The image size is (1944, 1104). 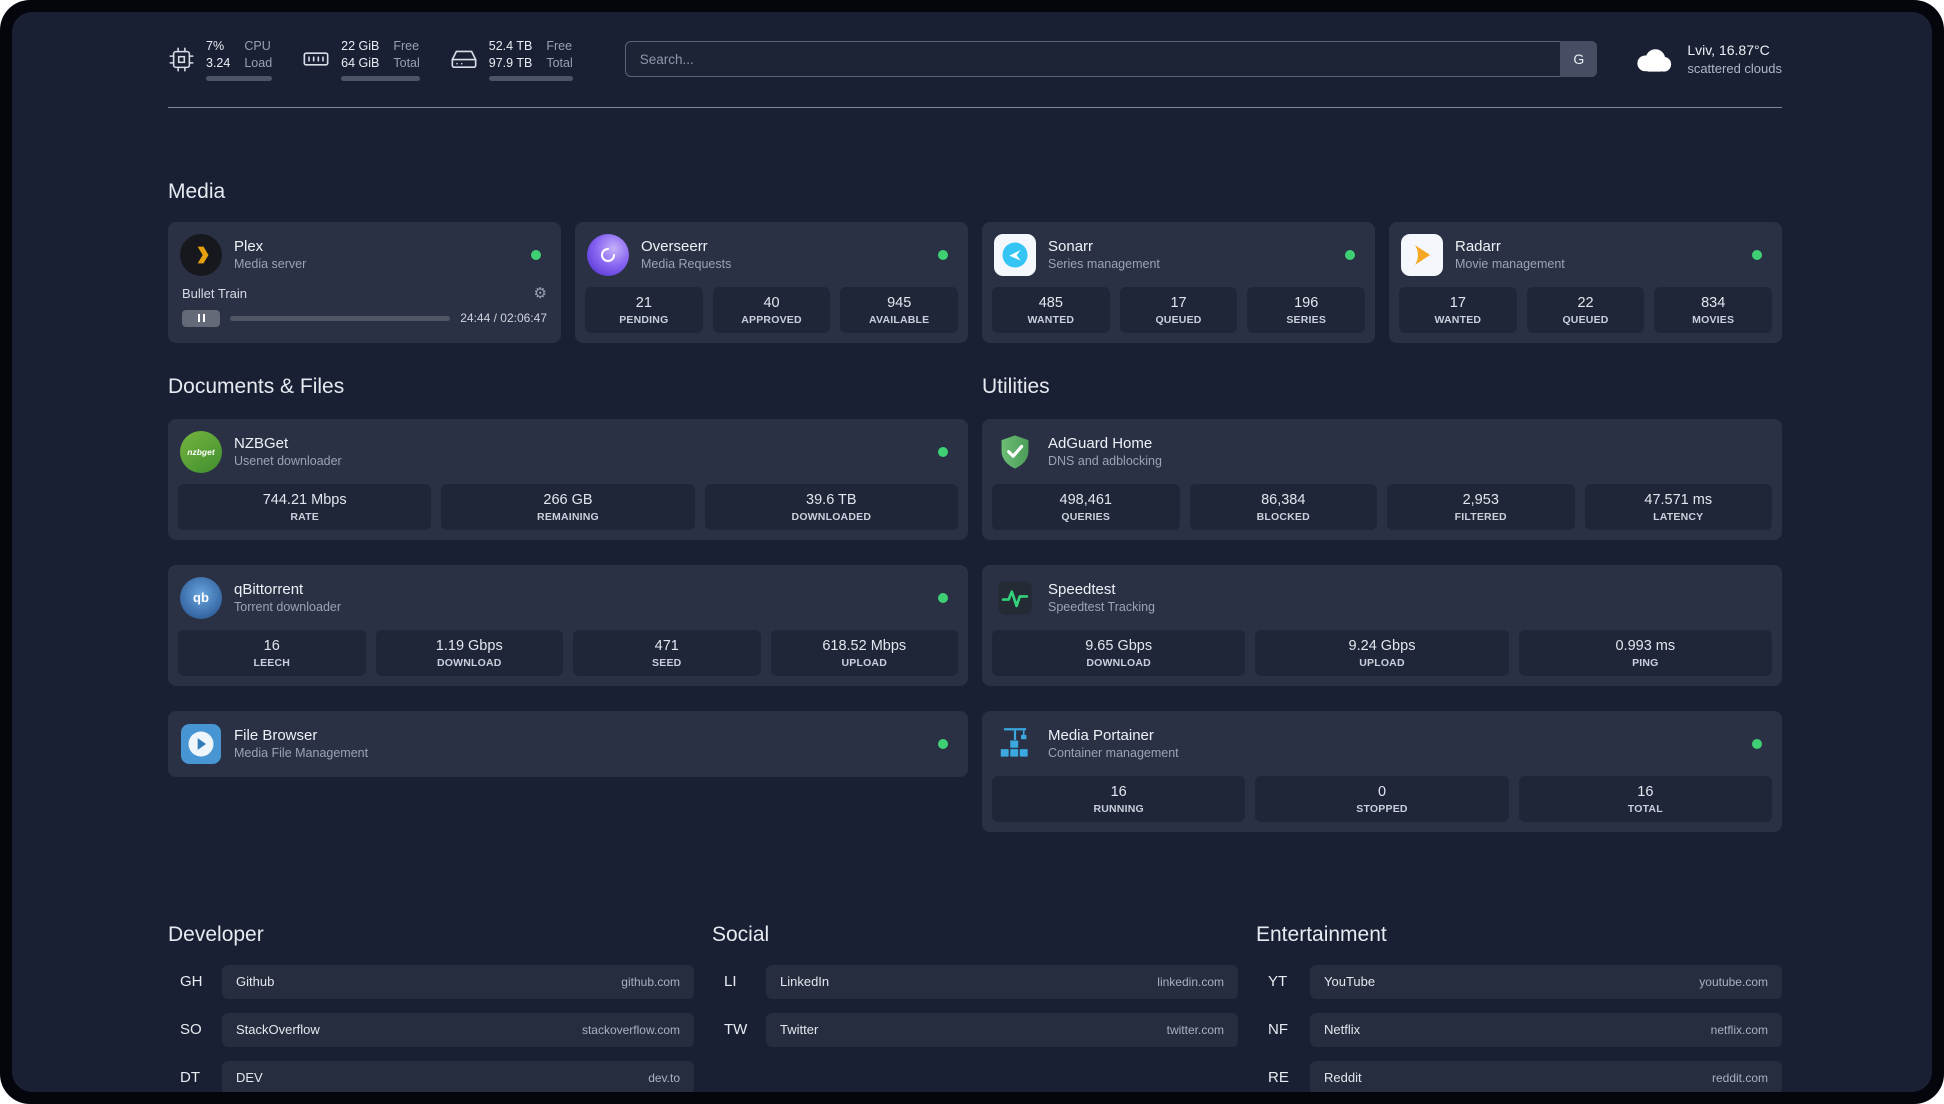 I want to click on stat-label: UPLOAD, so click(x=864, y=662).